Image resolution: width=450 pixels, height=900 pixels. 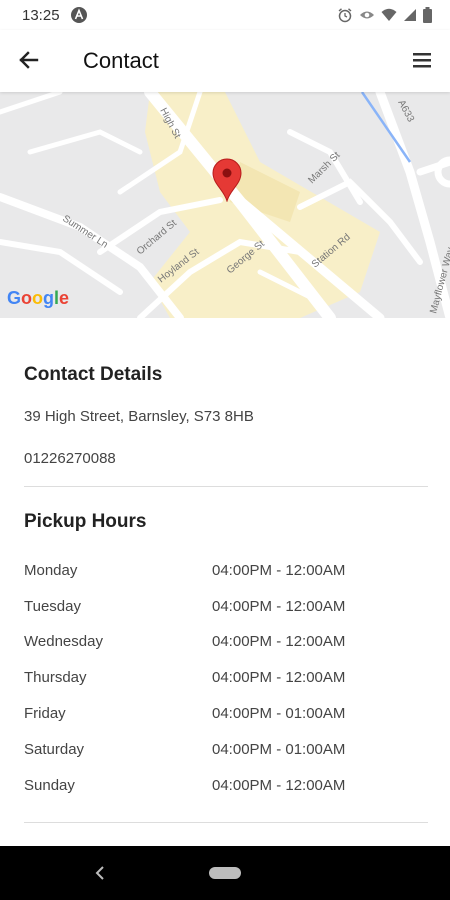 What do you see at coordinates (367, 15) in the screenshot?
I see `eye-icon` at bounding box center [367, 15].